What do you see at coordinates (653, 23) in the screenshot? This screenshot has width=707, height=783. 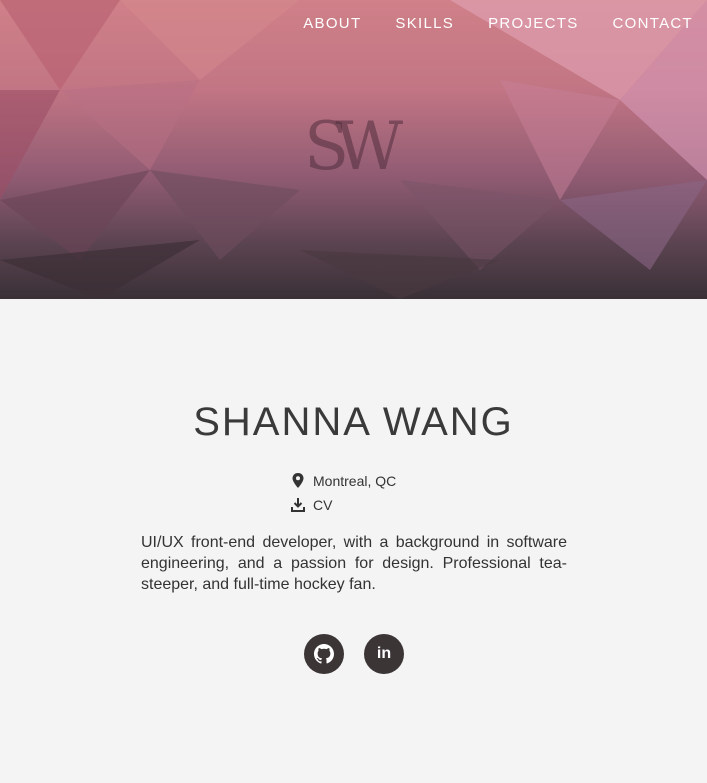 I see `nav-contact: CONTACT` at bounding box center [653, 23].